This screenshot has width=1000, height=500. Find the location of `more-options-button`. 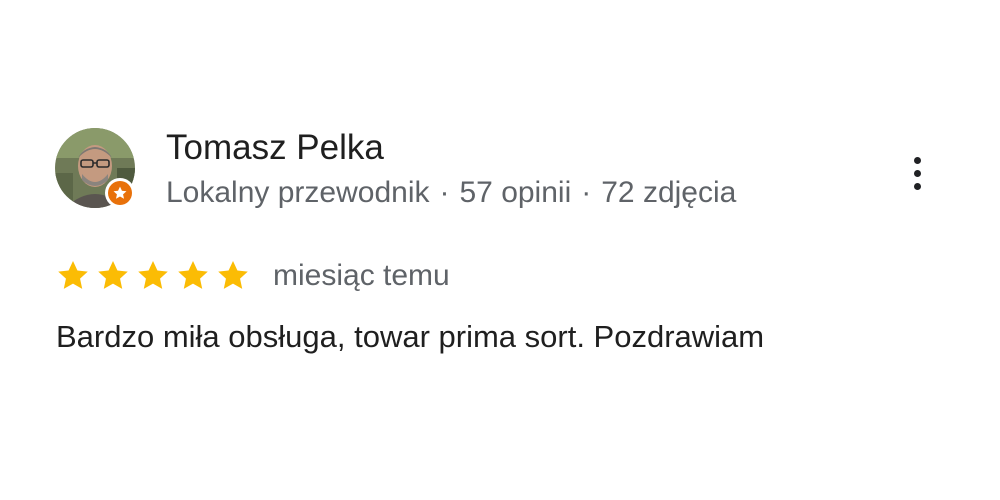

more-options-button is located at coordinates (917, 173).